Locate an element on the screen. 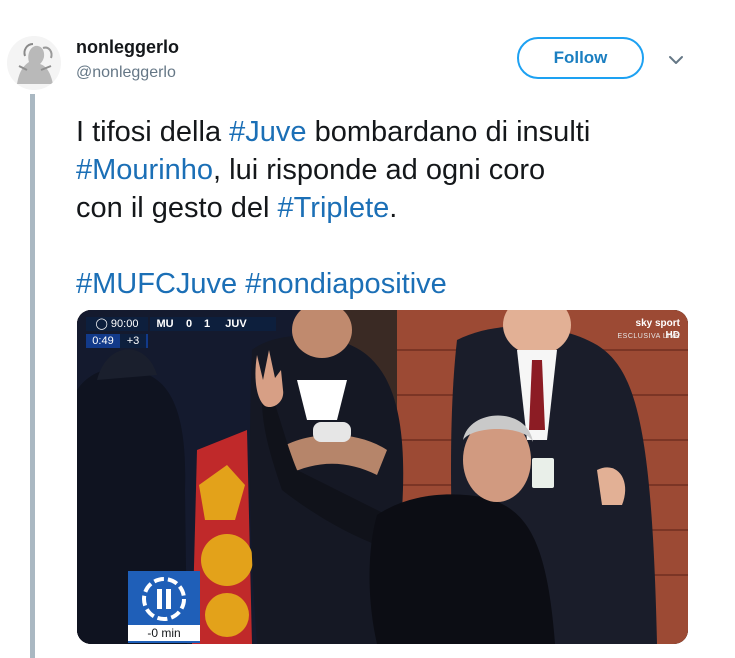 This screenshot has height=658, width=735. stoppage-time: 0:49 +3 is located at coordinates (117, 341).